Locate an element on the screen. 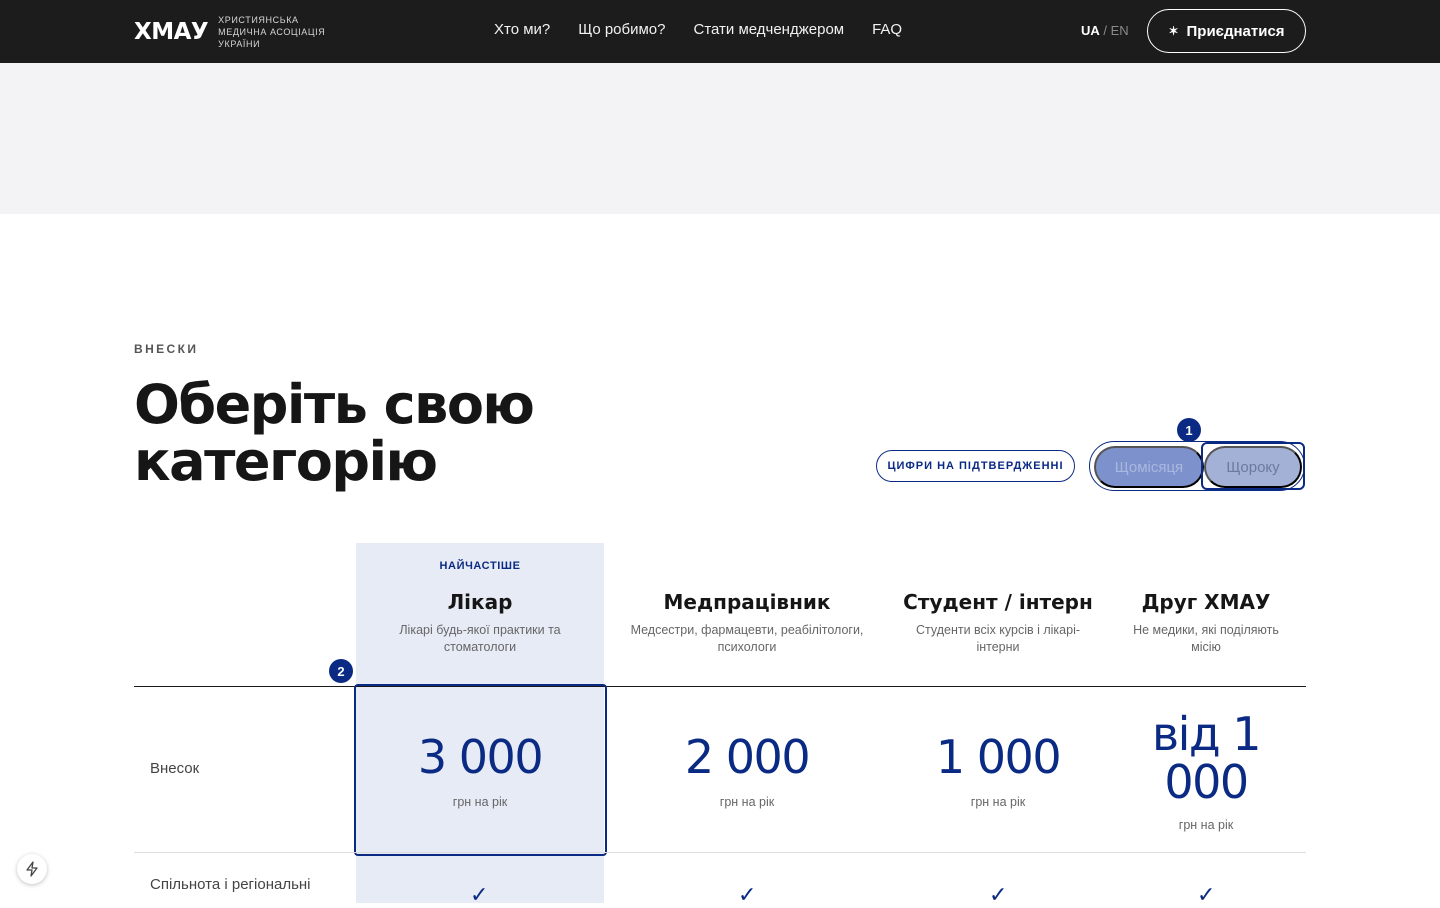 The image size is (1440, 908). row-label-fee: Внесок is located at coordinates (175, 768).